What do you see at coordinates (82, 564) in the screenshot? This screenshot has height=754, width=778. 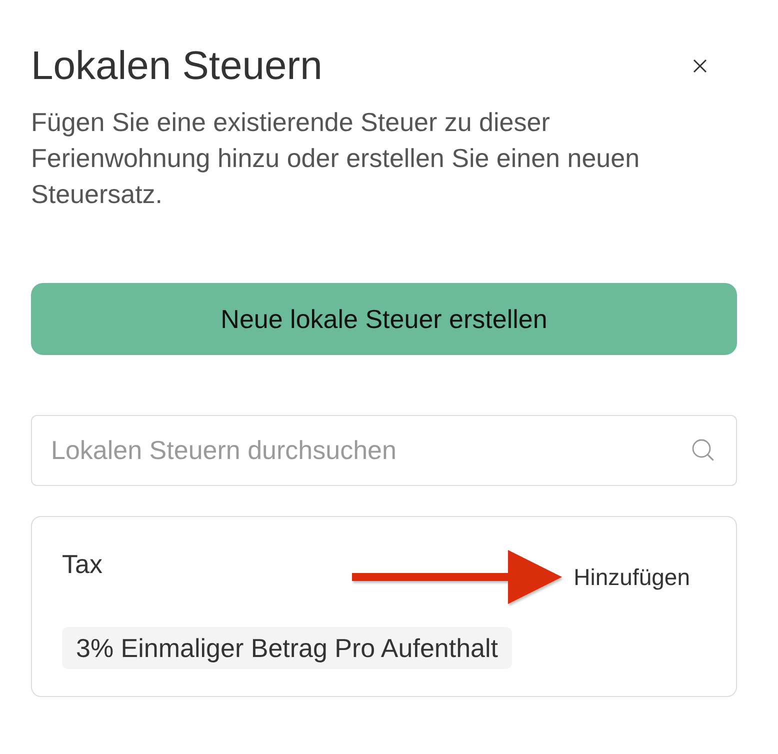 I see `tax-name: Tax` at bounding box center [82, 564].